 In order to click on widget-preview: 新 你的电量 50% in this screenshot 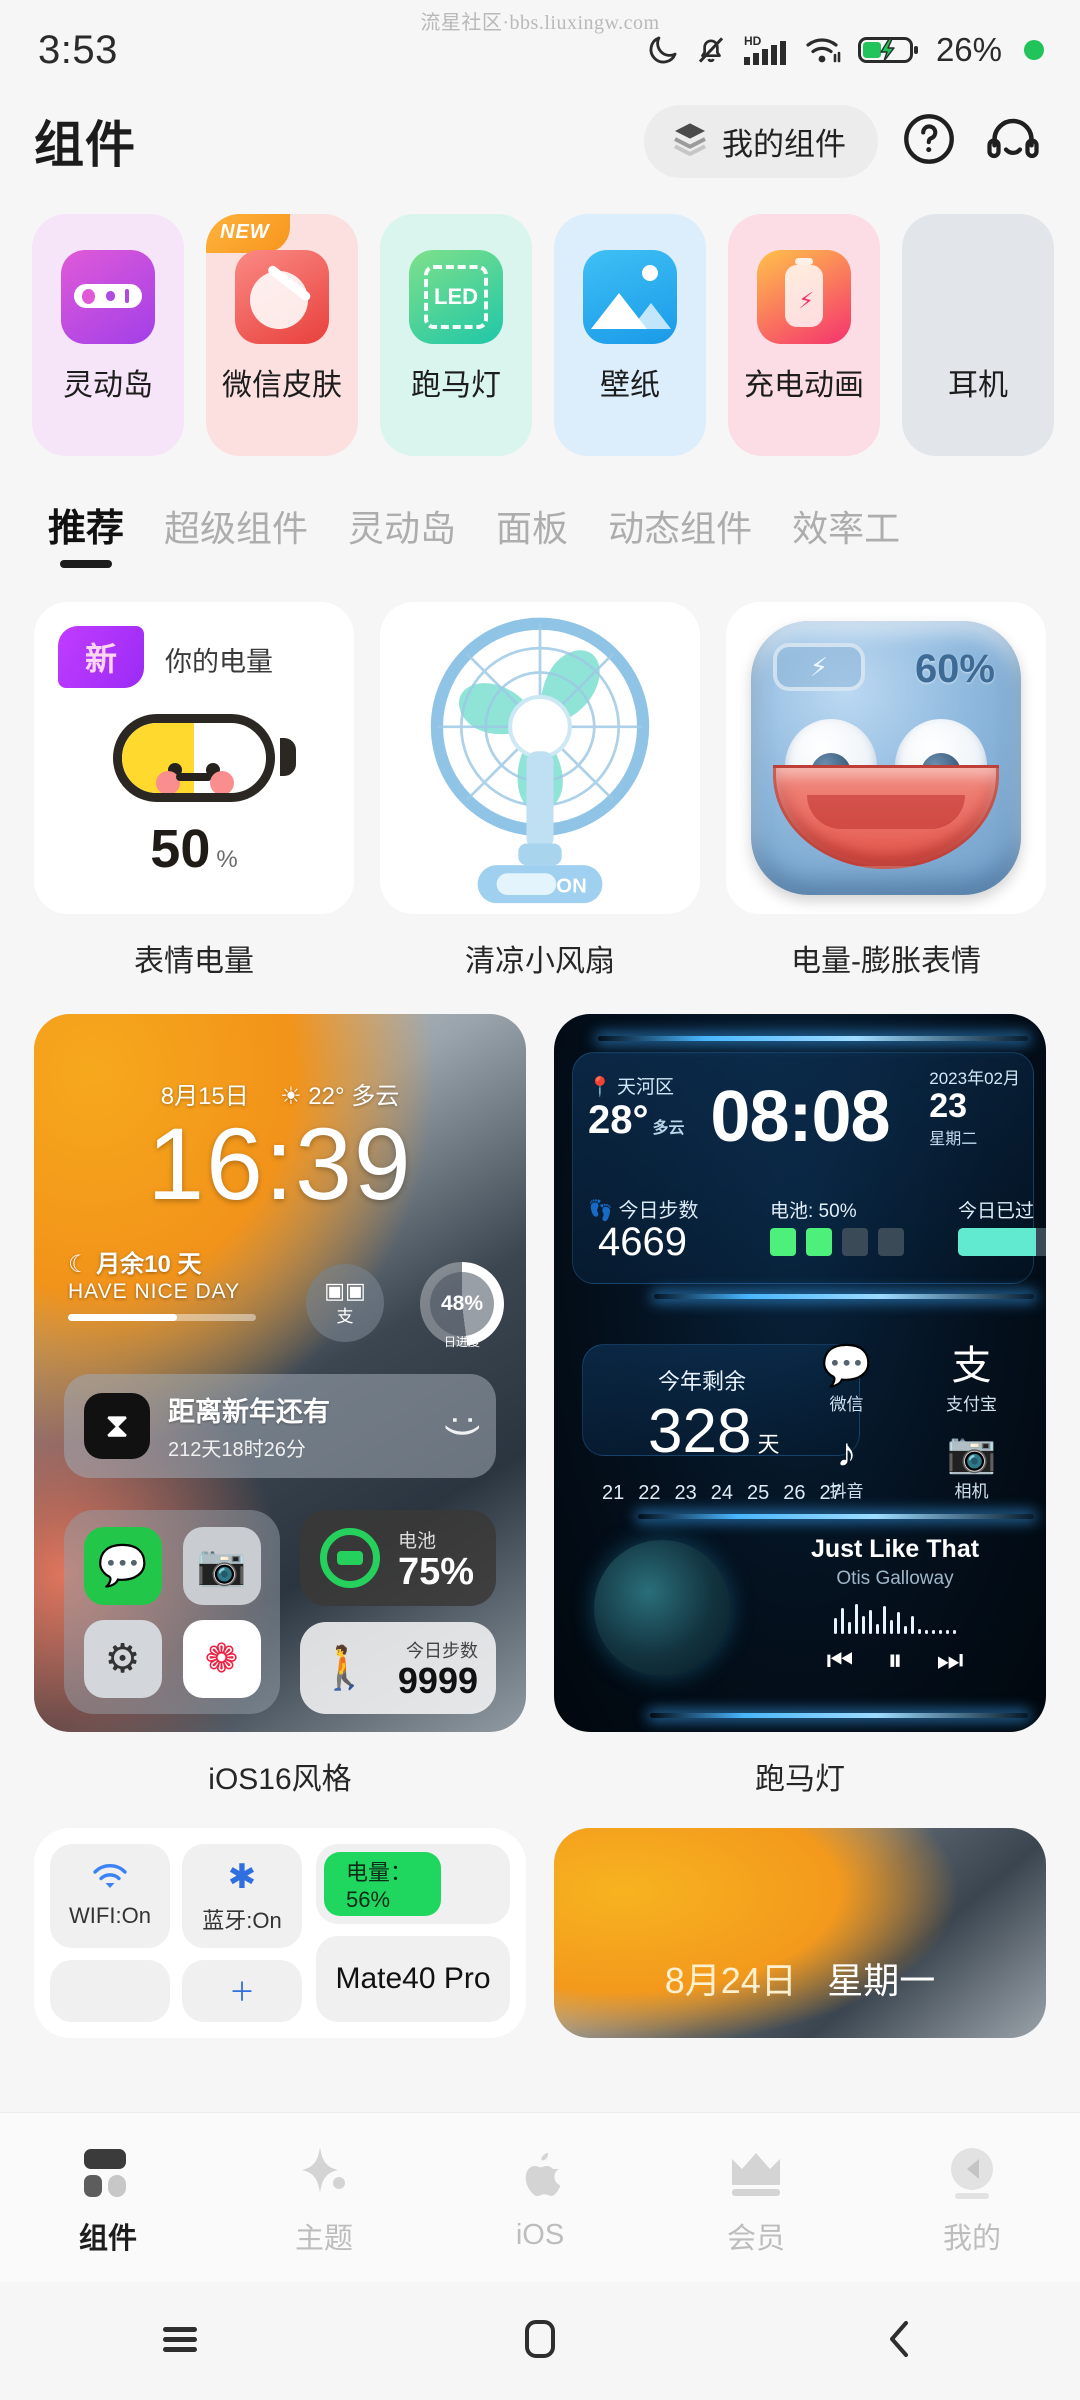, I will do `click(194, 758)`.